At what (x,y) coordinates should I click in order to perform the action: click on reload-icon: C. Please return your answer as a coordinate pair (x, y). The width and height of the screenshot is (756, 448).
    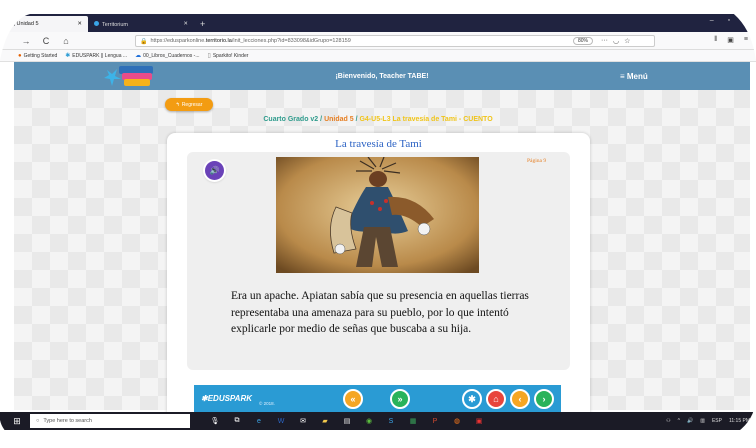
    Looking at the image, I should click on (46, 41).